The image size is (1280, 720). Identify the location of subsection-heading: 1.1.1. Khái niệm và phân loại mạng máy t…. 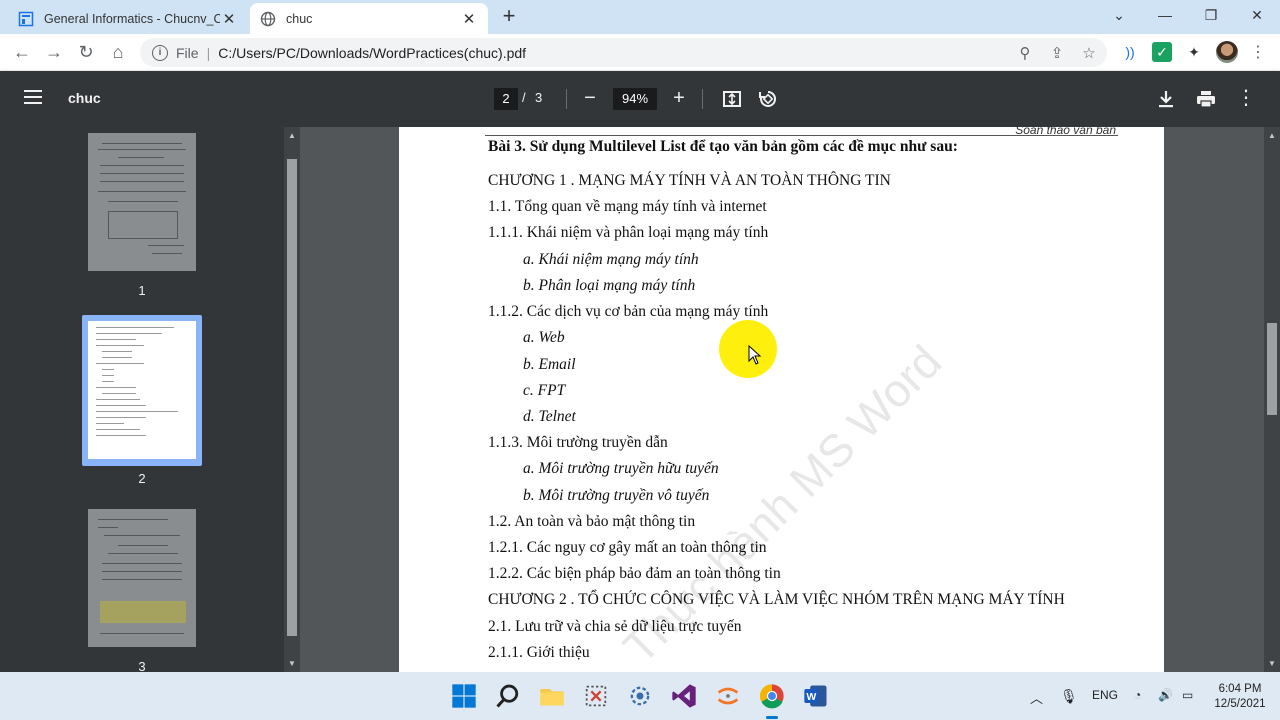
(628, 232).